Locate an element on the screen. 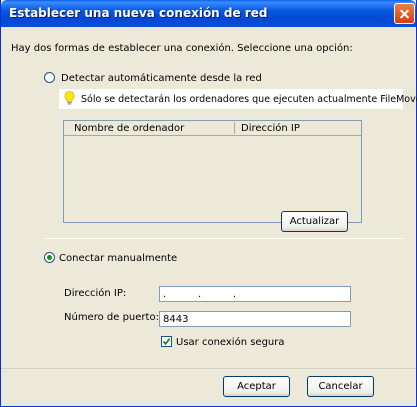 The height and width of the screenshot is (407, 417). auto-detect-radio is located at coordinates (49, 77).